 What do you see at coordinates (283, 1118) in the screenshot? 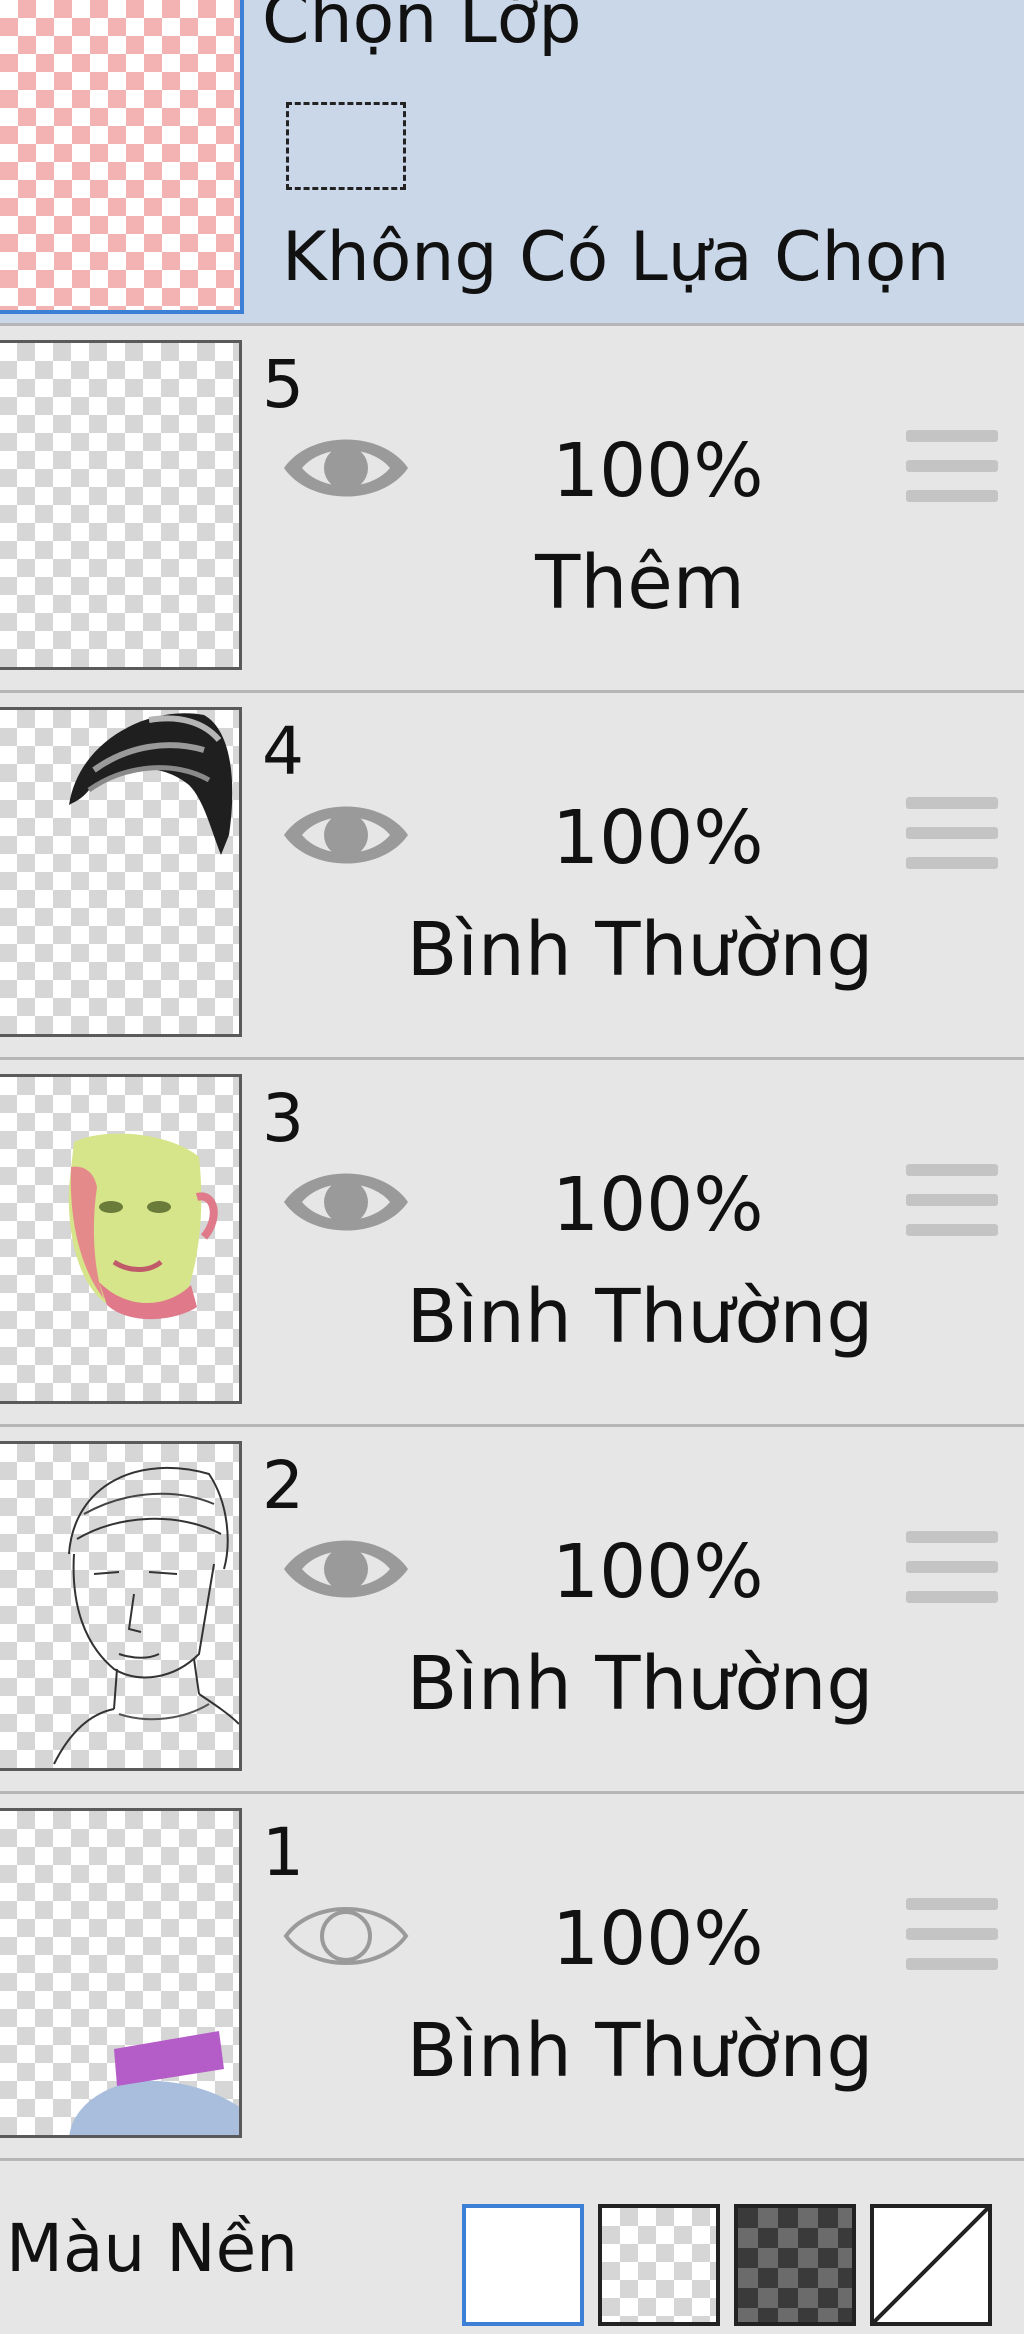
I see `layer-number: 3` at bounding box center [283, 1118].